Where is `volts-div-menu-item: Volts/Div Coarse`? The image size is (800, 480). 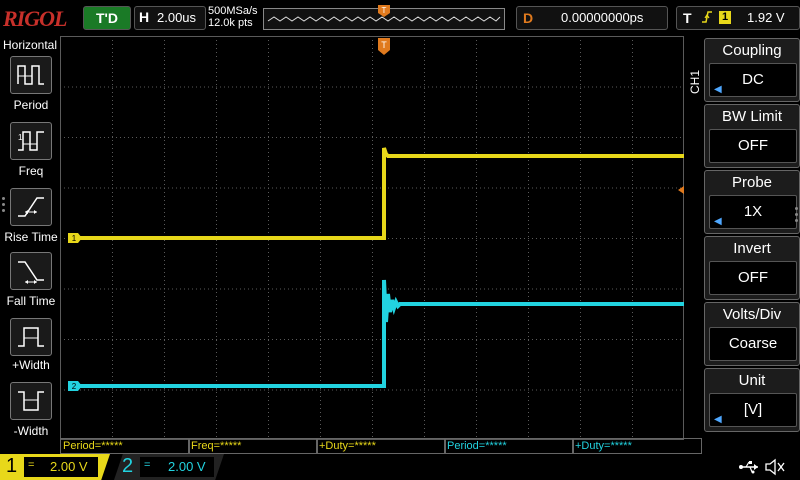
volts-div-menu-item: Volts/Div Coarse is located at coordinates (752, 334).